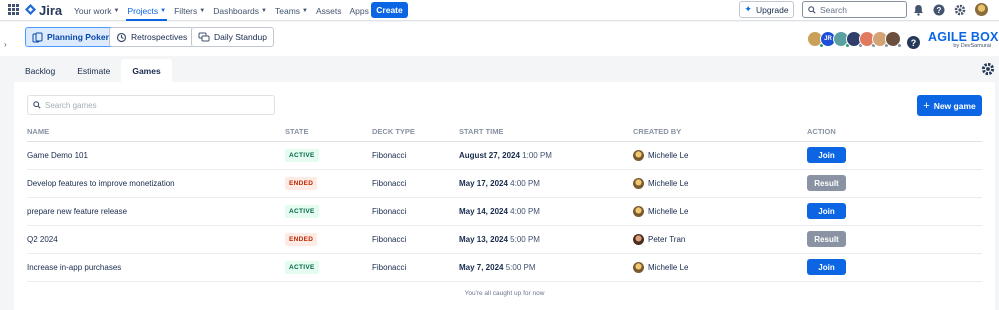 This screenshot has width=999, height=310. What do you see at coordinates (854, 9) in the screenshot?
I see `global-search-input: Search` at bounding box center [854, 9].